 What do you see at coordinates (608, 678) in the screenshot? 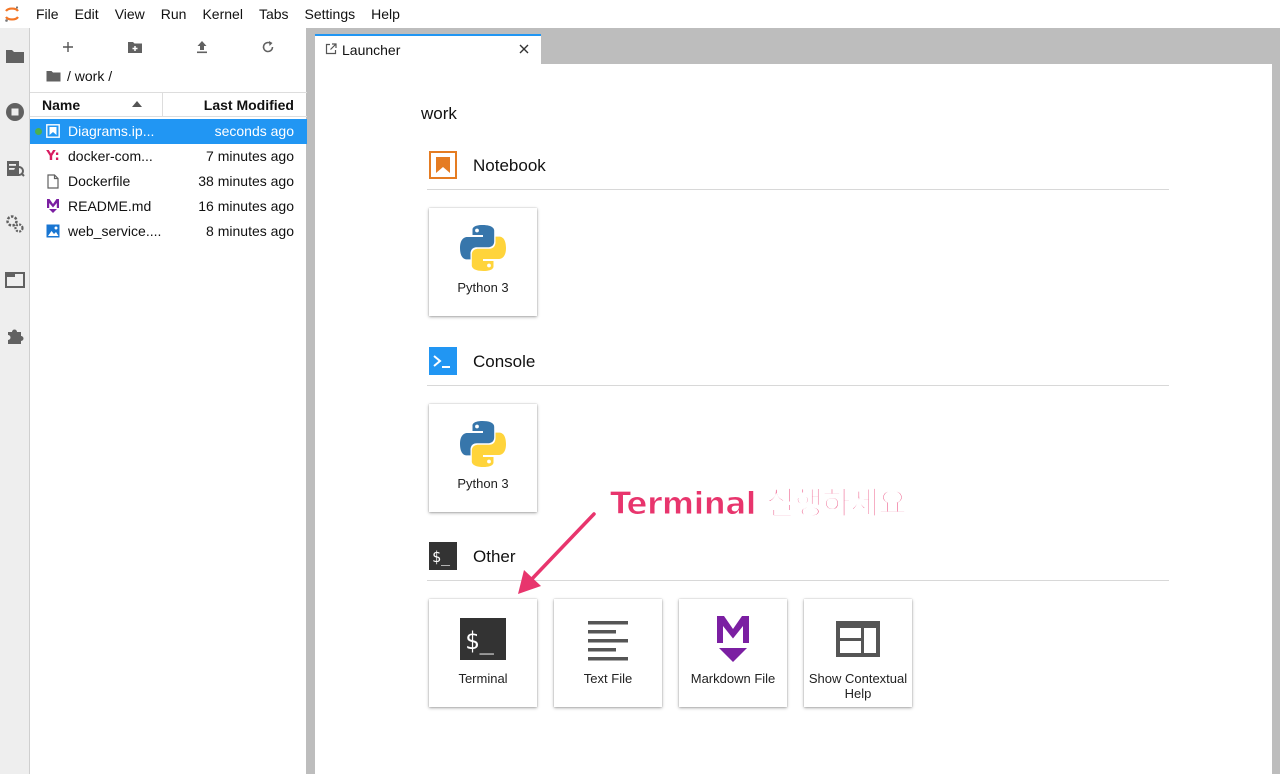
I see `card-label: Text File` at bounding box center [608, 678].